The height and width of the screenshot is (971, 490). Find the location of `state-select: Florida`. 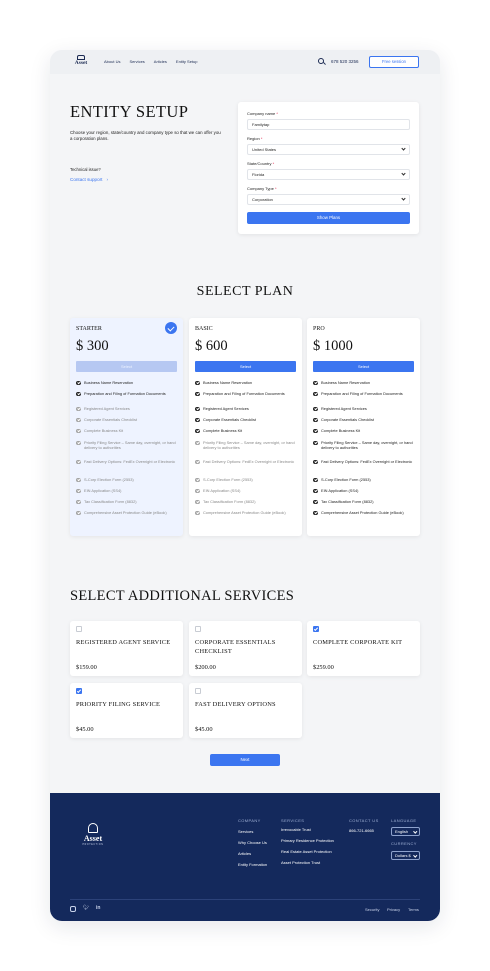

state-select: Florida is located at coordinates (328, 174).